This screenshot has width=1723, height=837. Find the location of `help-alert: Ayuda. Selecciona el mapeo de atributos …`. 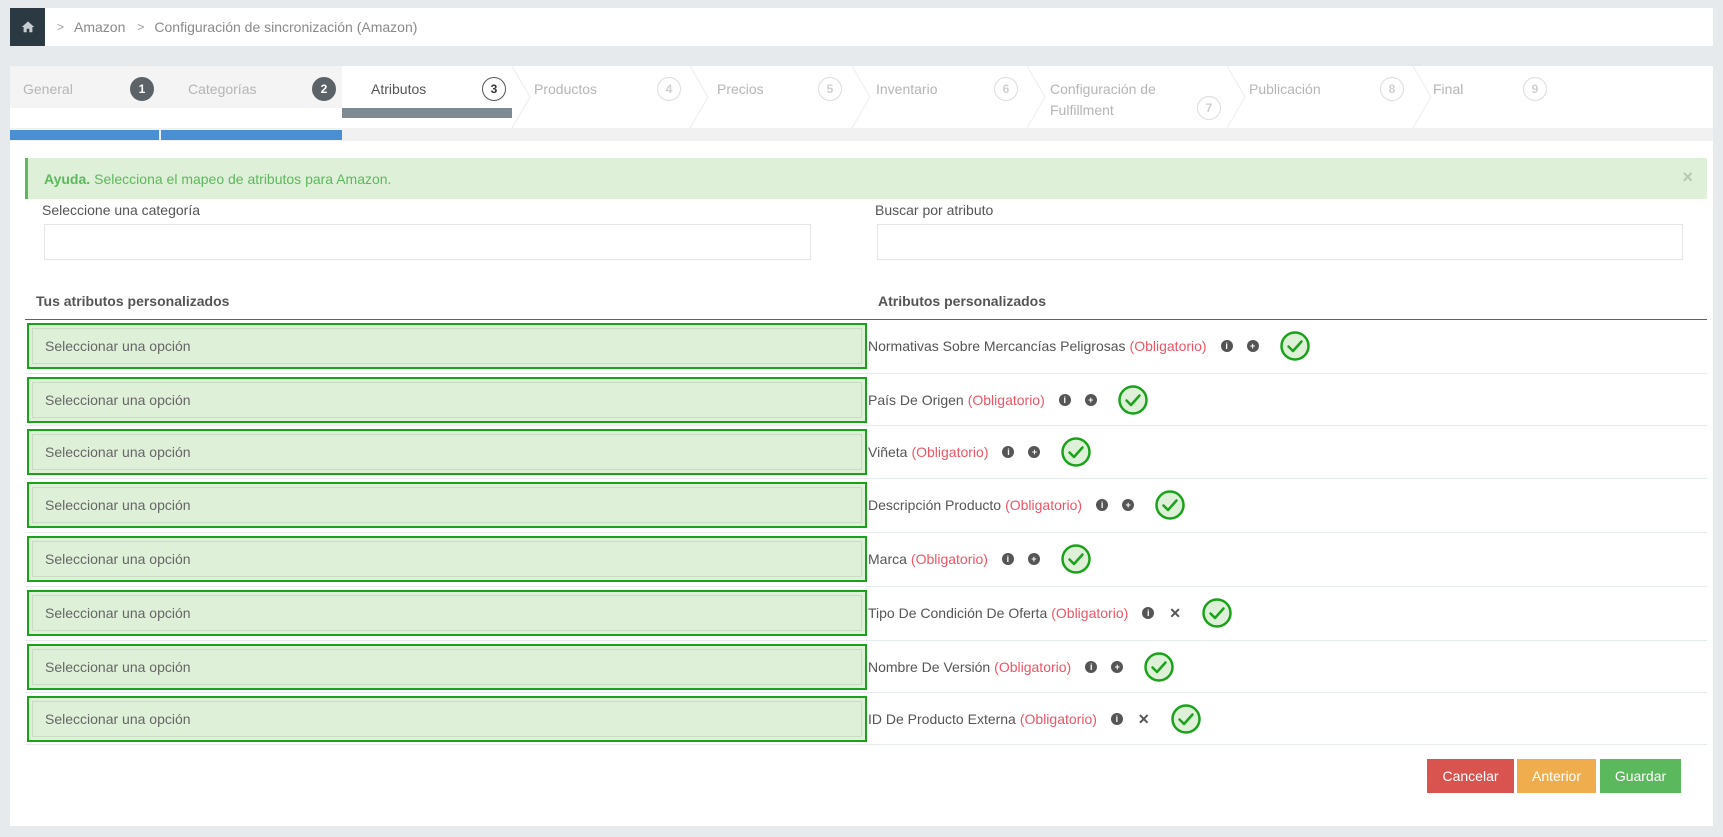

help-alert: Ayuda. Selecciona el mapeo de atributos … is located at coordinates (866, 178).